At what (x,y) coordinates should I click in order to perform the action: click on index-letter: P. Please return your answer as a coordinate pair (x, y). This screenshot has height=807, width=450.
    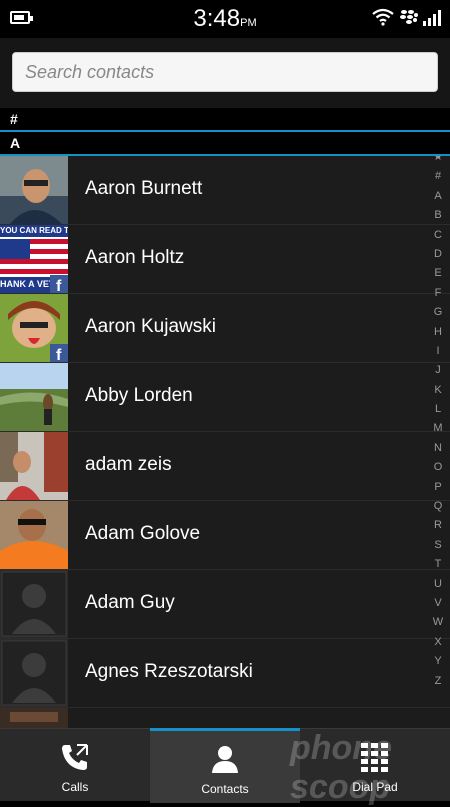
    Looking at the image, I should click on (438, 487).